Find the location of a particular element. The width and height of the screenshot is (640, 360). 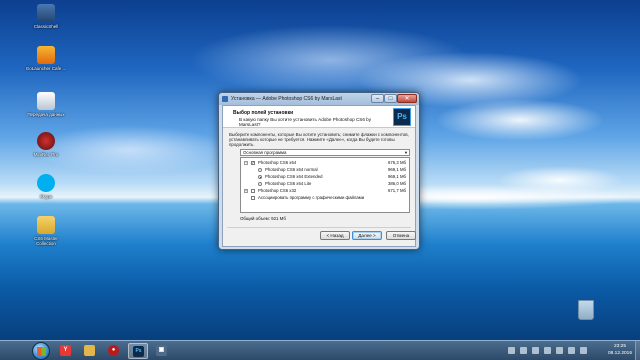

desktop-icon-label: MiniRec Pro is located at coordinates (46, 154).